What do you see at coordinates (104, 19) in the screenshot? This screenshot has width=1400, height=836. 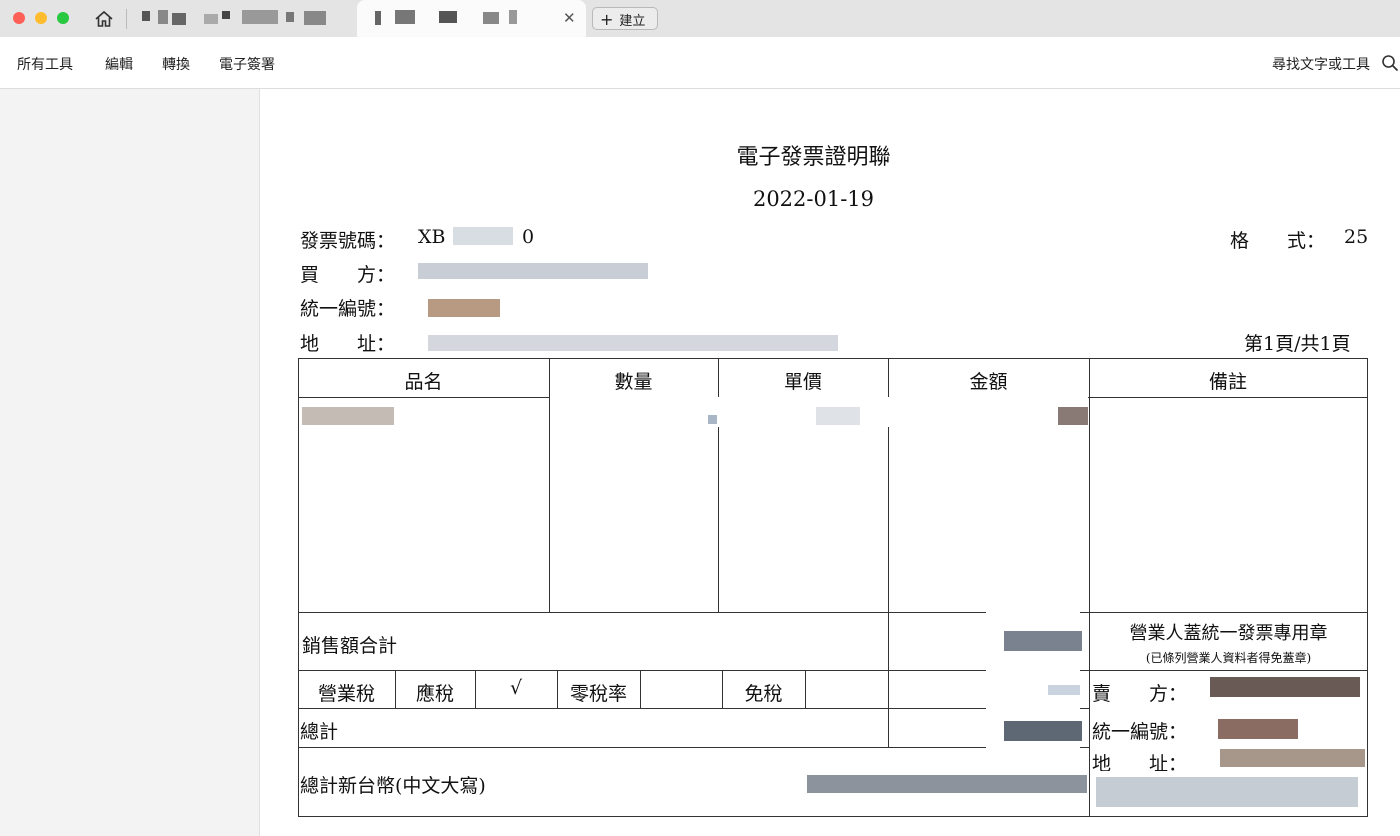 I see `home-icon` at bounding box center [104, 19].